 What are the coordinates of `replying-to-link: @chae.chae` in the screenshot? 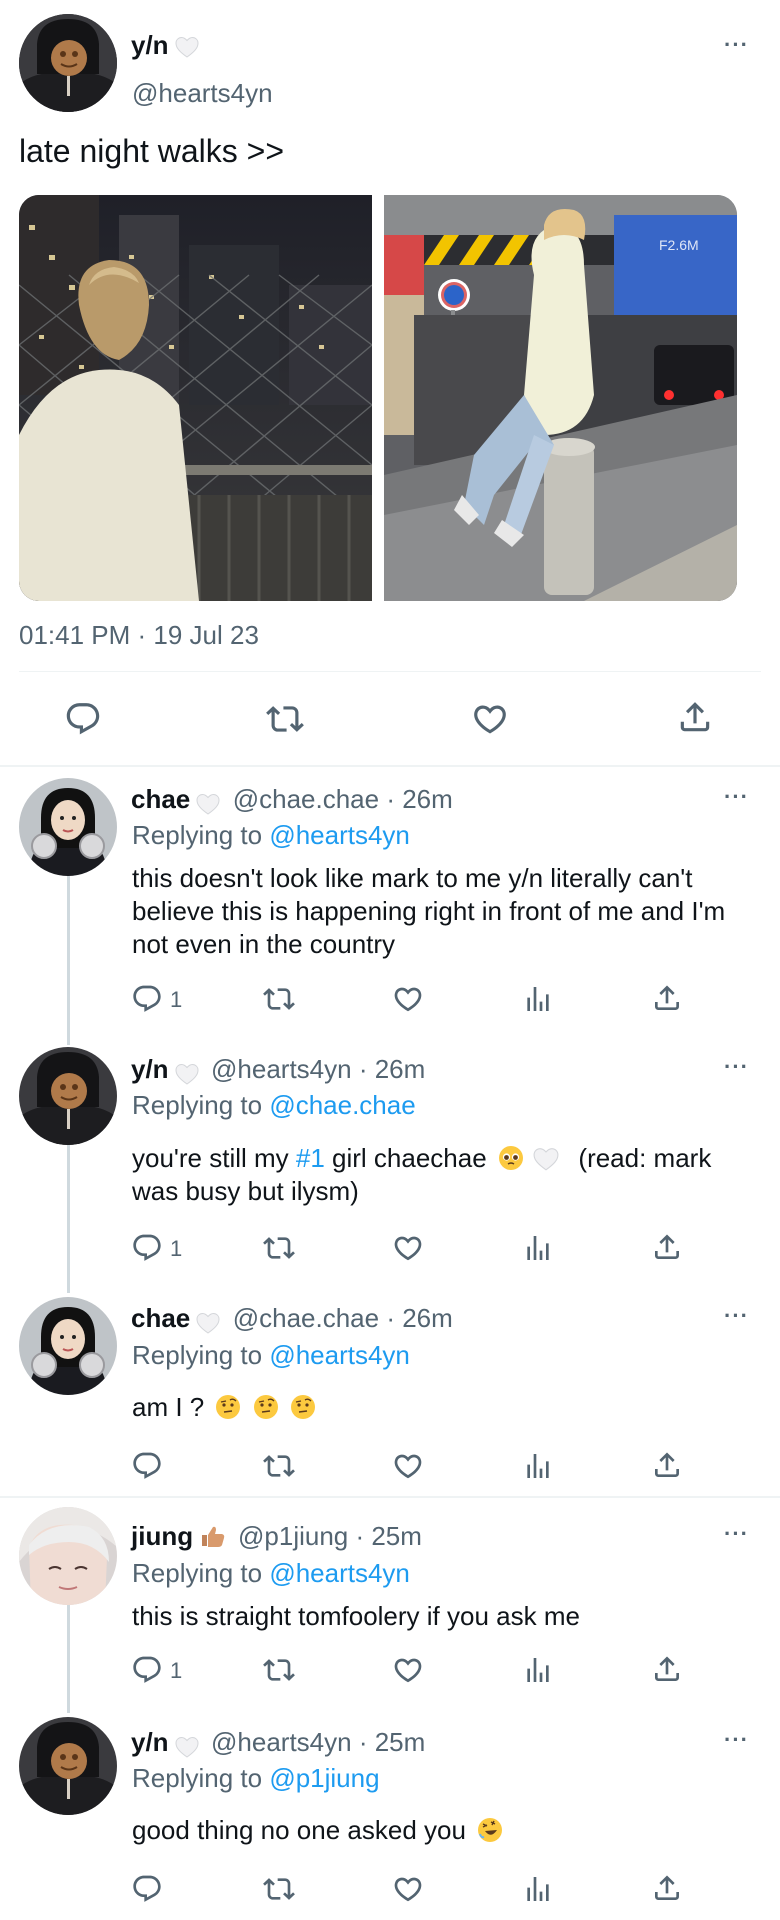 It's located at (342, 1105).